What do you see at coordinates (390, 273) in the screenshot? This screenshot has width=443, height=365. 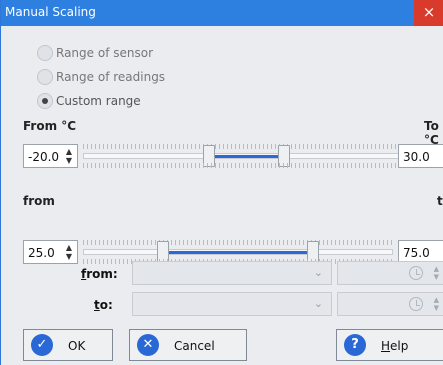 I see `time-from-time-picker: ▲ ▼` at bounding box center [390, 273].